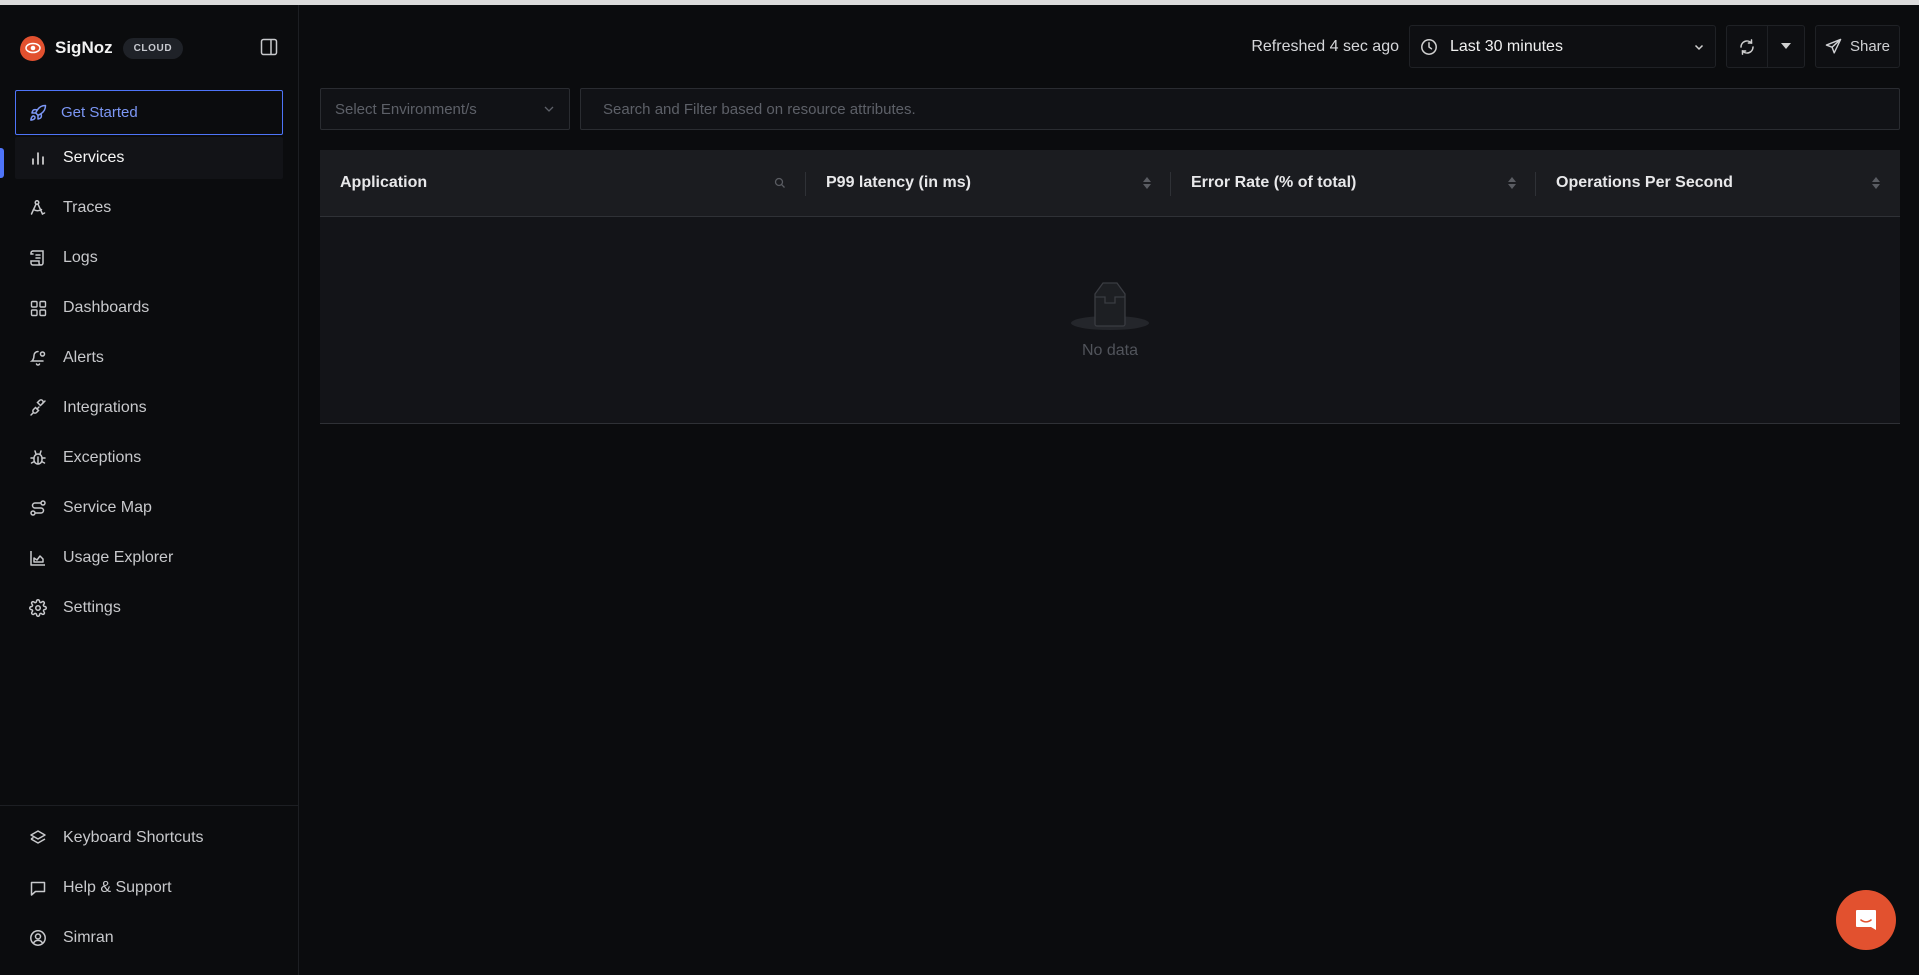  I want to click on column-label: Operations Per Second, so click(1644, 182).